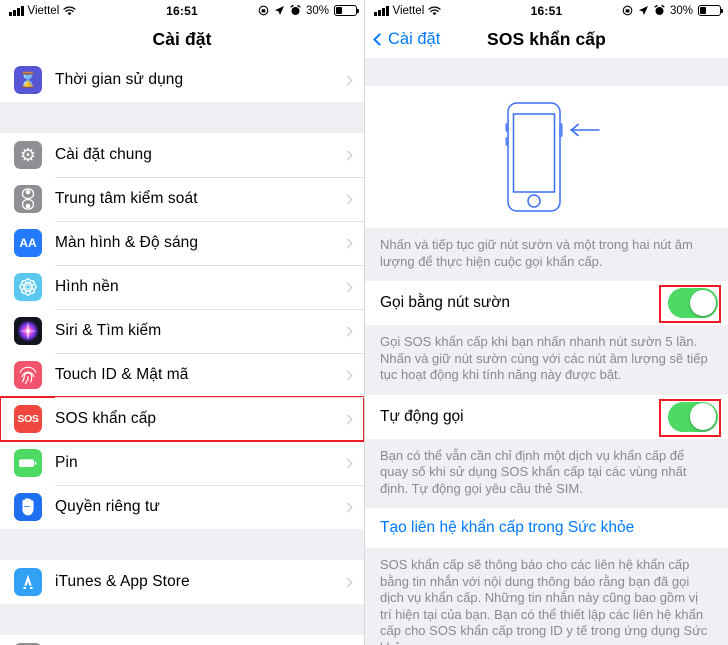 Image resolution: width=728 pixels, height=645 pixels. I want to click on top-spacer, so click(546, 72).